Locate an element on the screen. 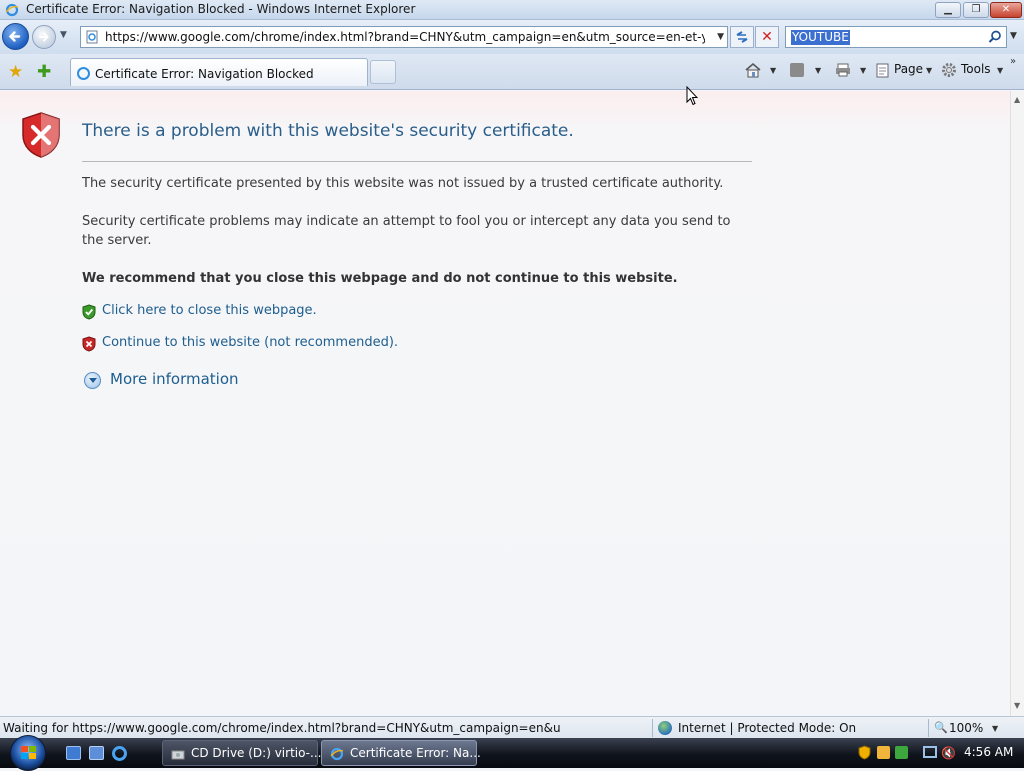  scroll-up-arrow-icon: ▲ is located at coordinates (1017, 99).